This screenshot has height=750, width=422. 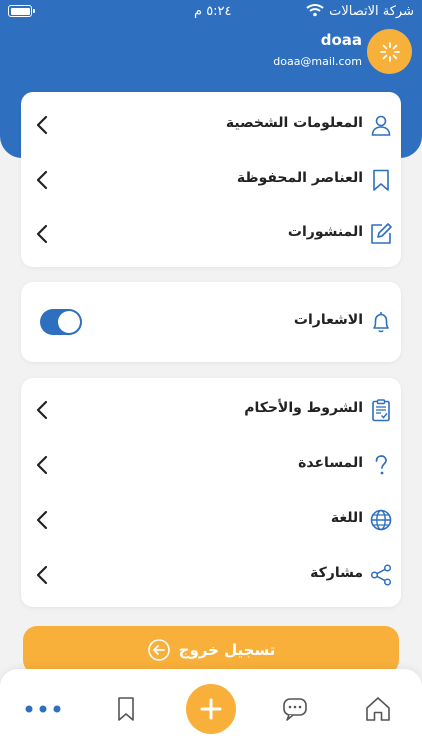 I want to click on clock: ٥:٢٤ م, so click(x=213, y=11).